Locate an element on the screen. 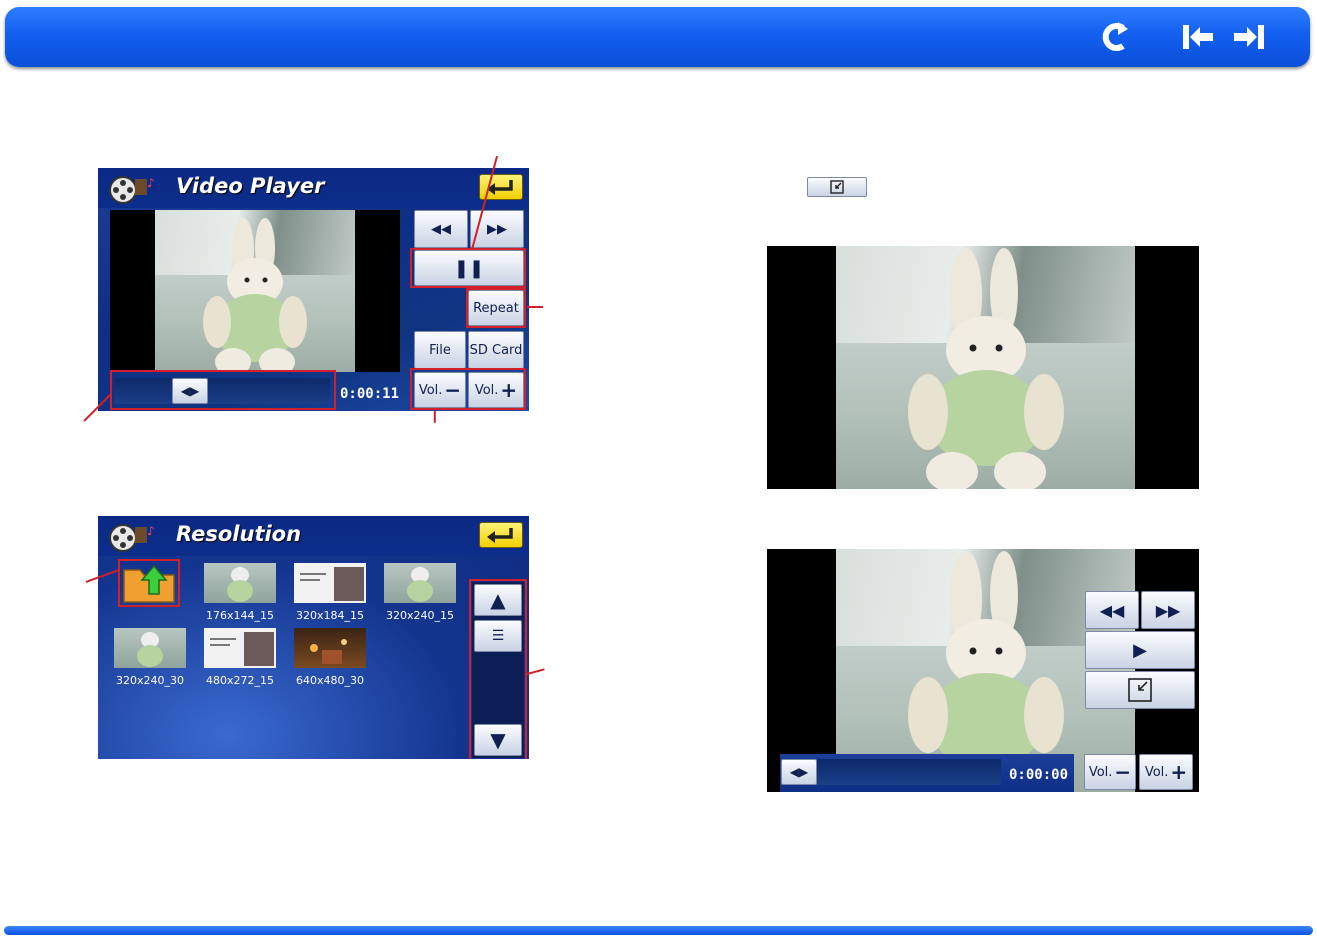 The image size is (1317, 937). video-display is located at coordinates (255, 291).